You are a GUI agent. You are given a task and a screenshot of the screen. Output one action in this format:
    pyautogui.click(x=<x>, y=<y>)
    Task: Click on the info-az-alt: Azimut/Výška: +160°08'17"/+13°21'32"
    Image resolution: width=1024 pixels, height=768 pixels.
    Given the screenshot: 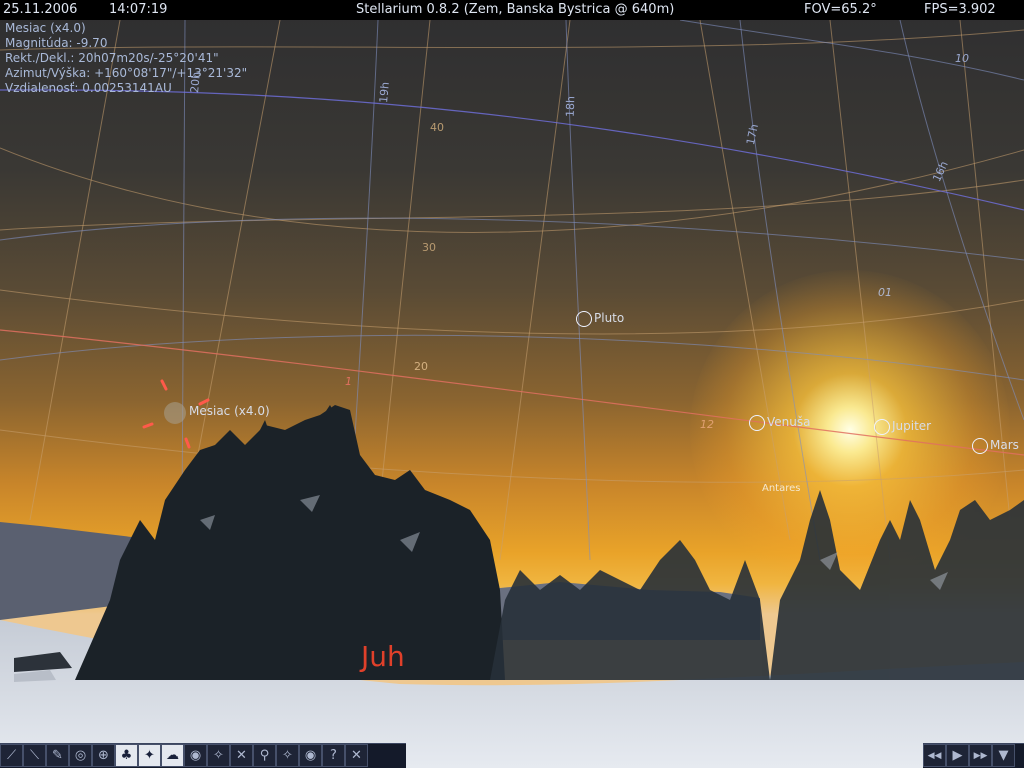 What is the action you would take?
    pyautogui.click(x=126, y=73)
    